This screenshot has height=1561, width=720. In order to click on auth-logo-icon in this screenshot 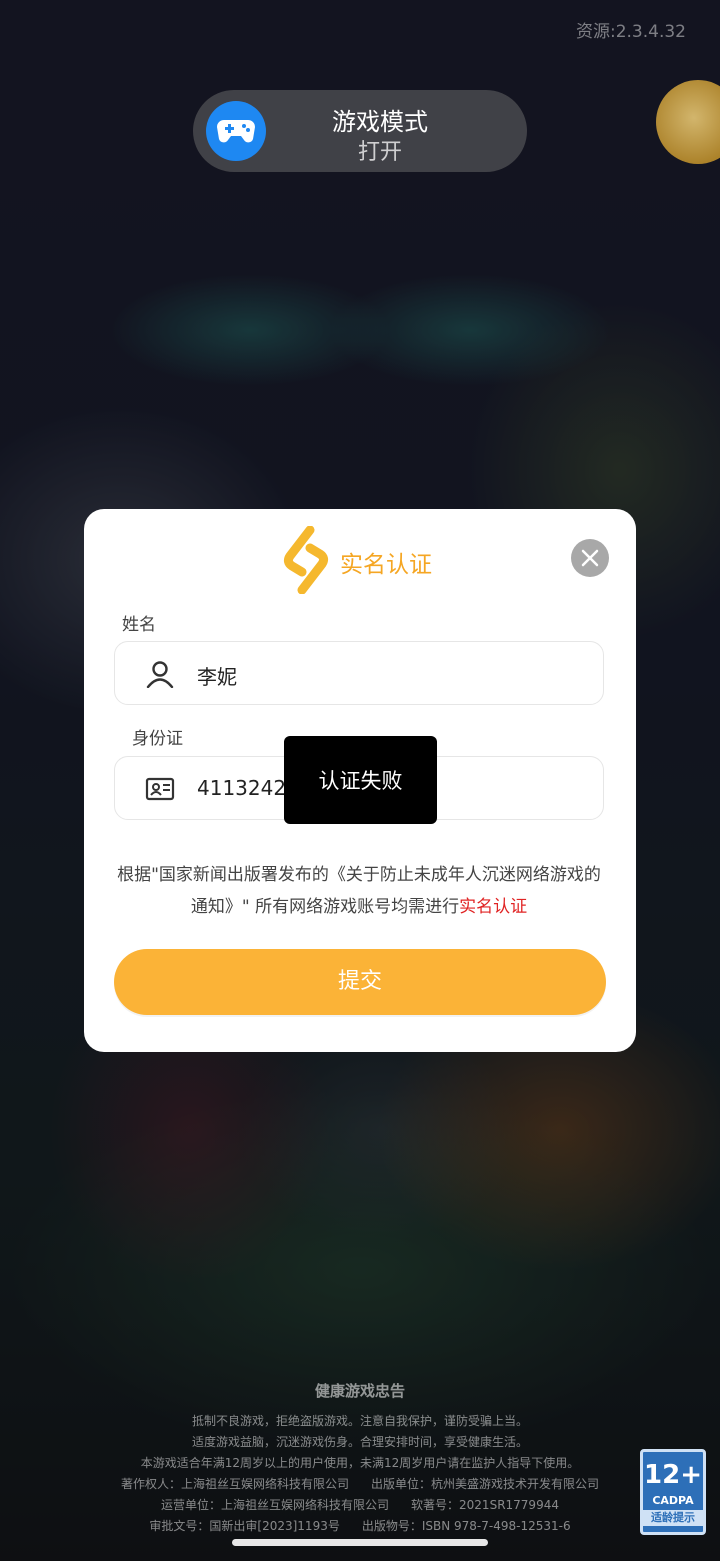, I will do `click(306, 560)`.